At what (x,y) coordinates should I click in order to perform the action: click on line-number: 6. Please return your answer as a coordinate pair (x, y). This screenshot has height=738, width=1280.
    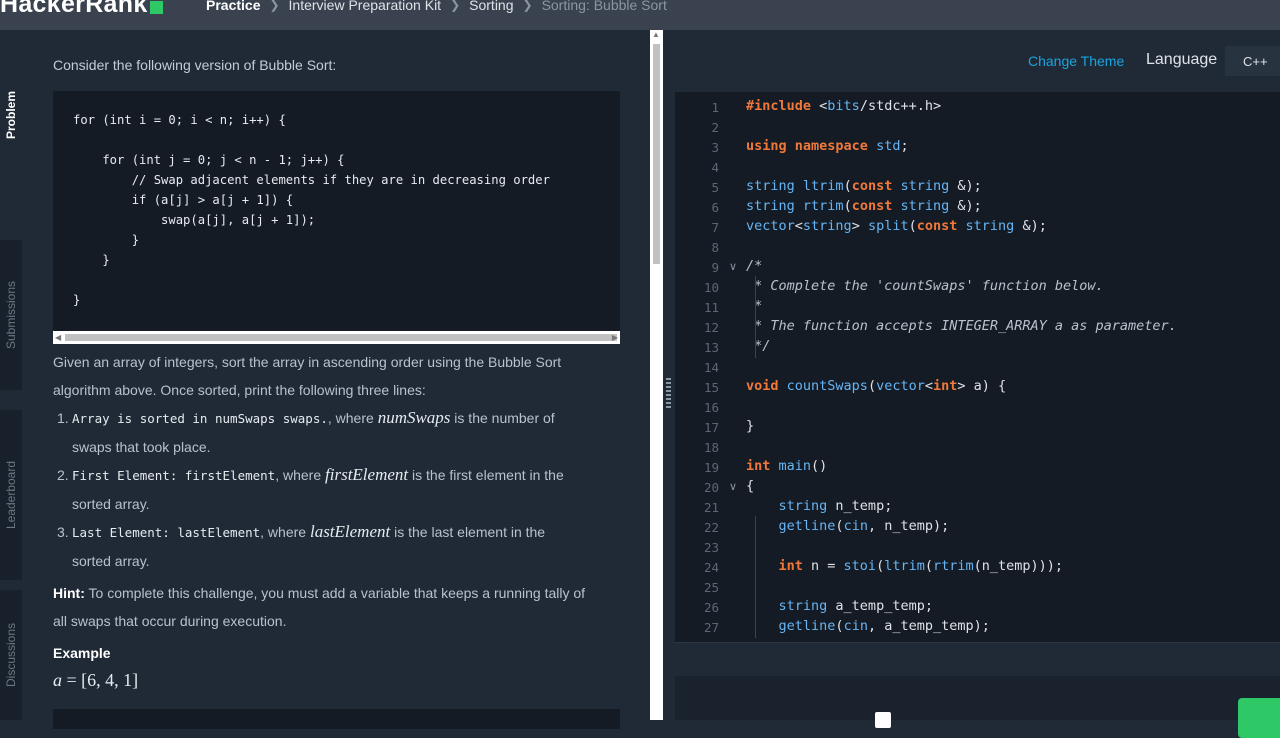
    Looking at the image, I should click on (715, 207).